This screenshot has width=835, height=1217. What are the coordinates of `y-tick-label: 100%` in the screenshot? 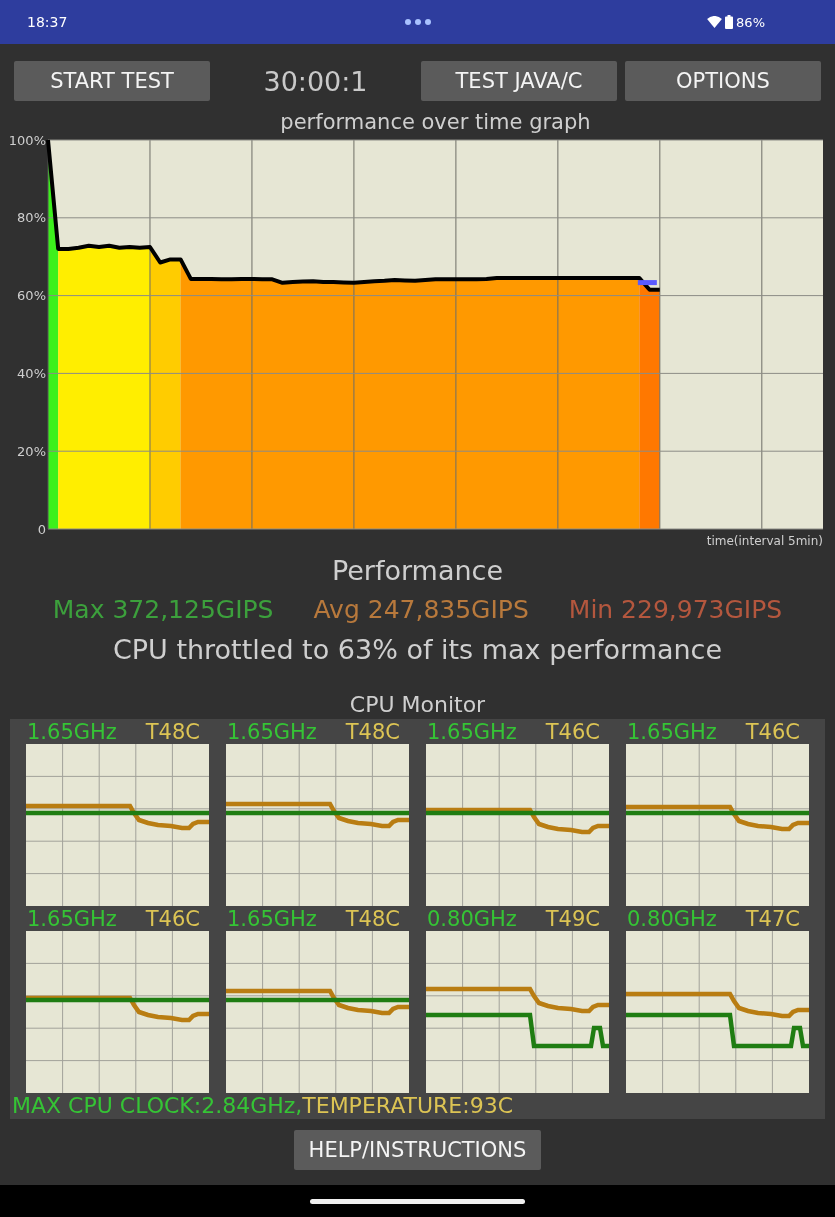 It's located at (27, 141).